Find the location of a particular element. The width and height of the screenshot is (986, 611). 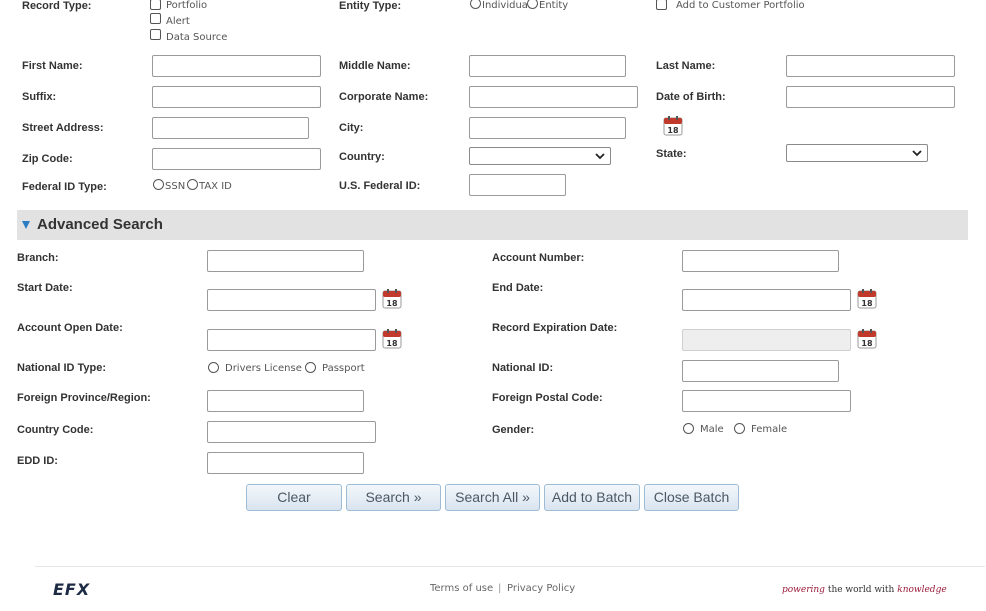

add-to-portfolio-label: Add to Customer Portfolio is located at coordinates (740, 5).